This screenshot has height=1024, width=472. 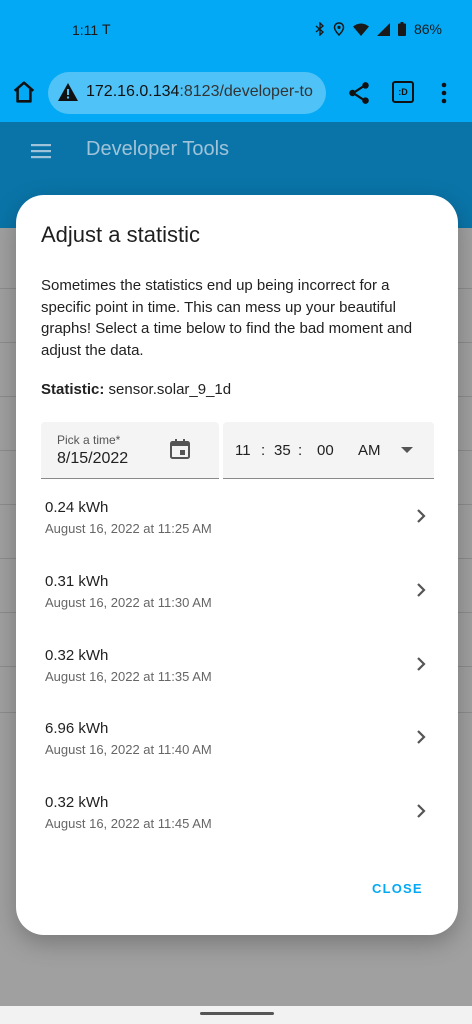 What do you see at coordinates (158, 149) in the screenshot?
I see `page-title: Developer Tools` at bounding box center [158, 149].